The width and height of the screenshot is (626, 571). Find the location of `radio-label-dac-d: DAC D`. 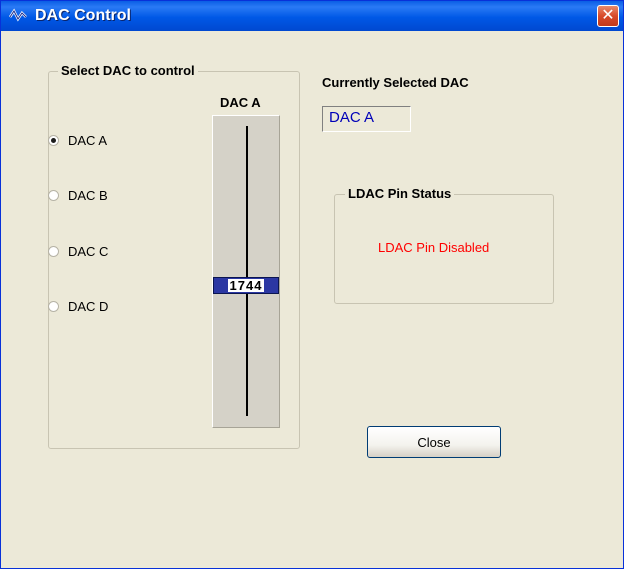

radio-label-dac-d: DAC D is located at coordinates (88, 306).